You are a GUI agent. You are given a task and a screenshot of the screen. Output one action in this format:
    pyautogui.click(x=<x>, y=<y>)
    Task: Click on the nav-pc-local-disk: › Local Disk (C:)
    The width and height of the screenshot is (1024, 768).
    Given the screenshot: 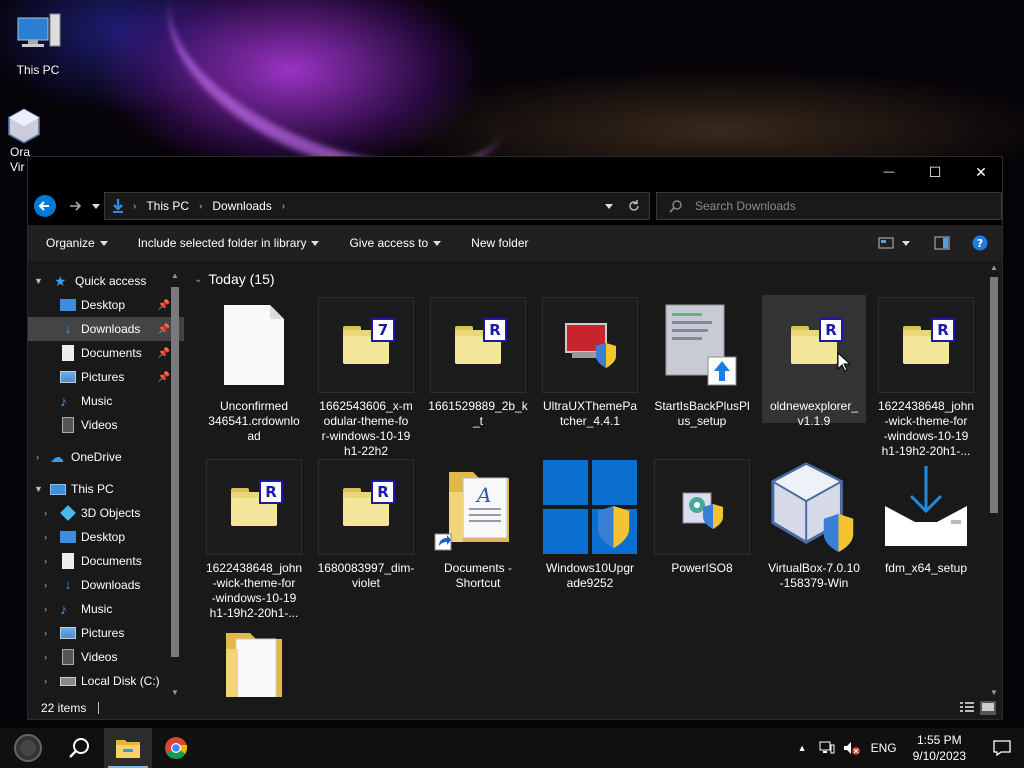 What is the action you would take?
    pyautogui.click(x=106, y=681)
    